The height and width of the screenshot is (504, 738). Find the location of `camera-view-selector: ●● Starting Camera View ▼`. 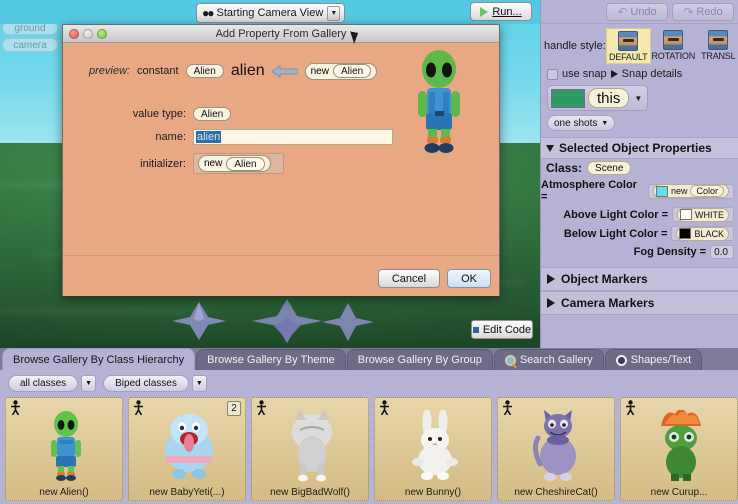

camera-view-selector: ●● Starting Camera View ▼ is located at coordinates (271, 13).